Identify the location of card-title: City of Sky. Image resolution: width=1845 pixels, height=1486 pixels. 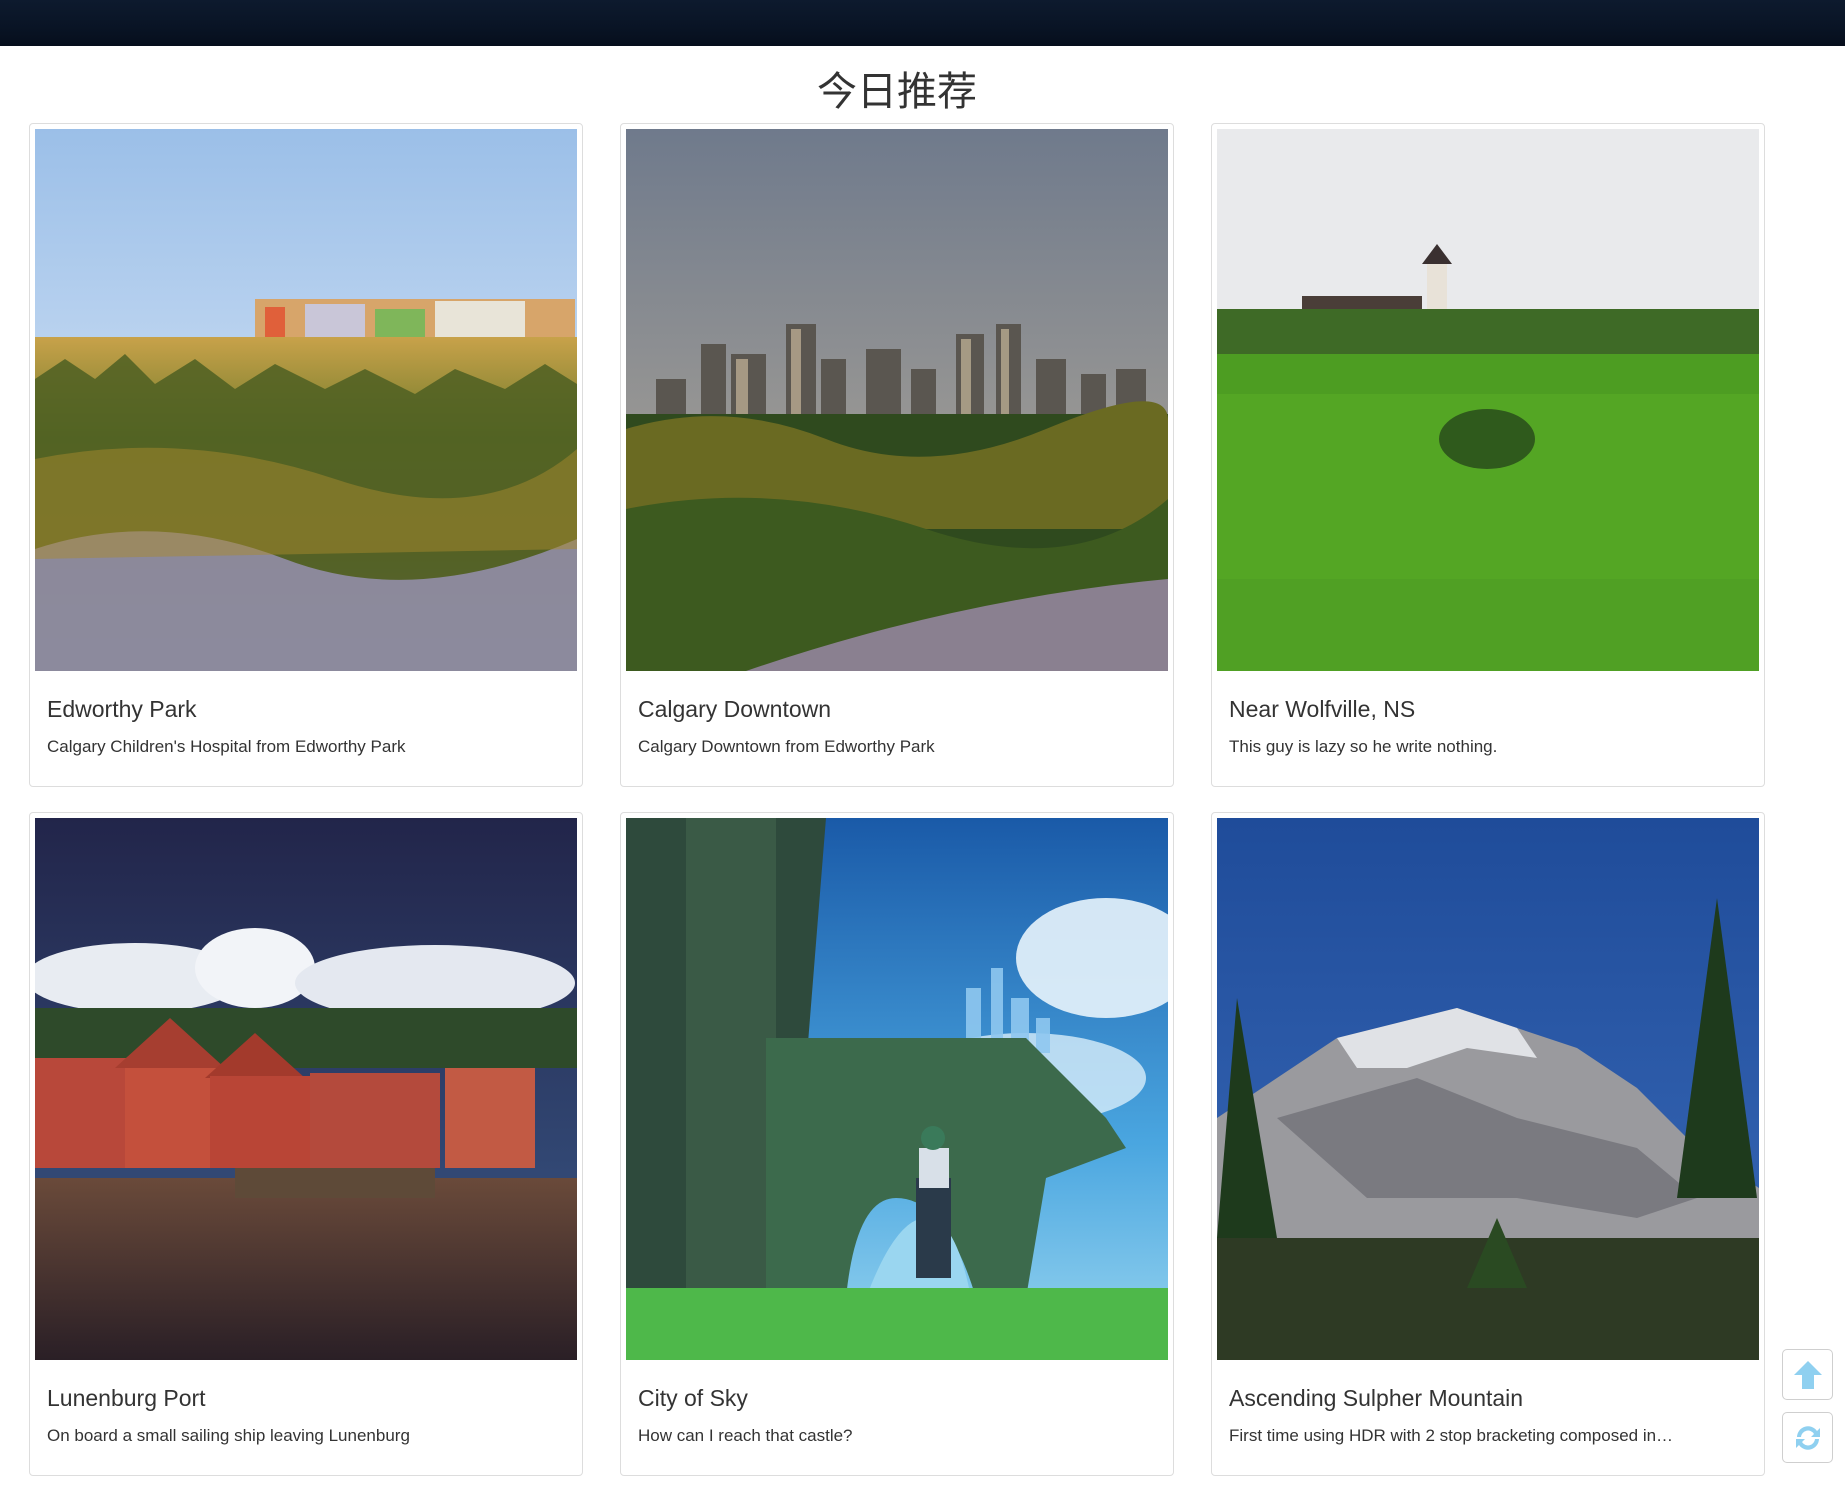
(693, 1398).